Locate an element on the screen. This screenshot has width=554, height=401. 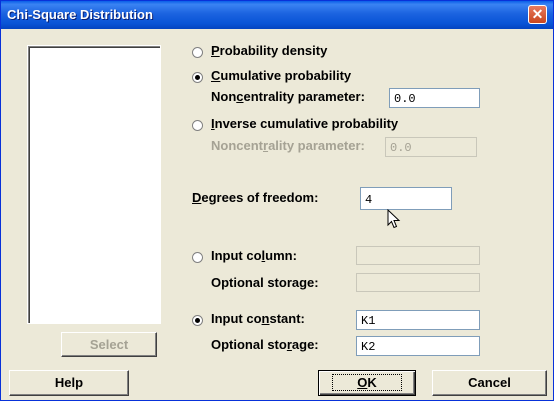
cancel-button: Cancel is located at coordinates (489, 383).